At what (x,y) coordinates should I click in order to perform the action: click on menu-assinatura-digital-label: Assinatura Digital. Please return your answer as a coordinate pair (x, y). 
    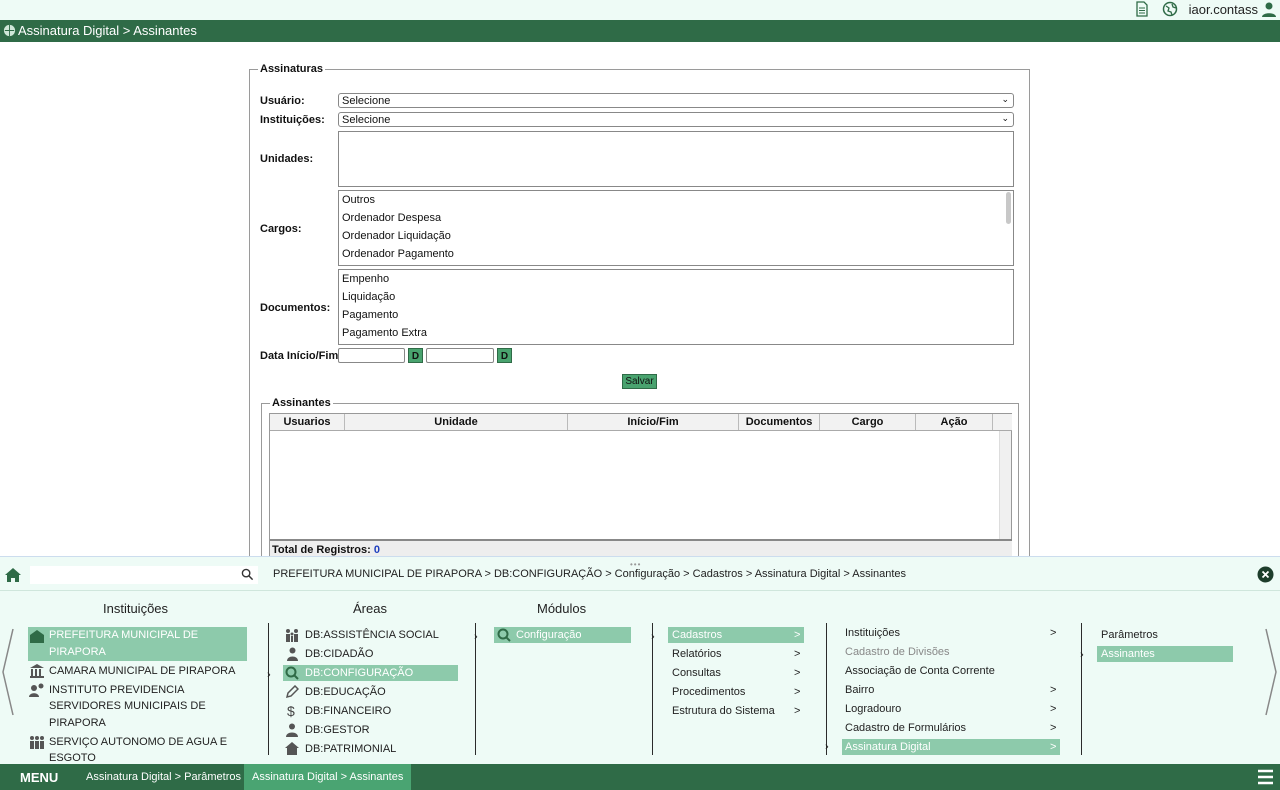
    Looking at the image, I should click on (888, 747).